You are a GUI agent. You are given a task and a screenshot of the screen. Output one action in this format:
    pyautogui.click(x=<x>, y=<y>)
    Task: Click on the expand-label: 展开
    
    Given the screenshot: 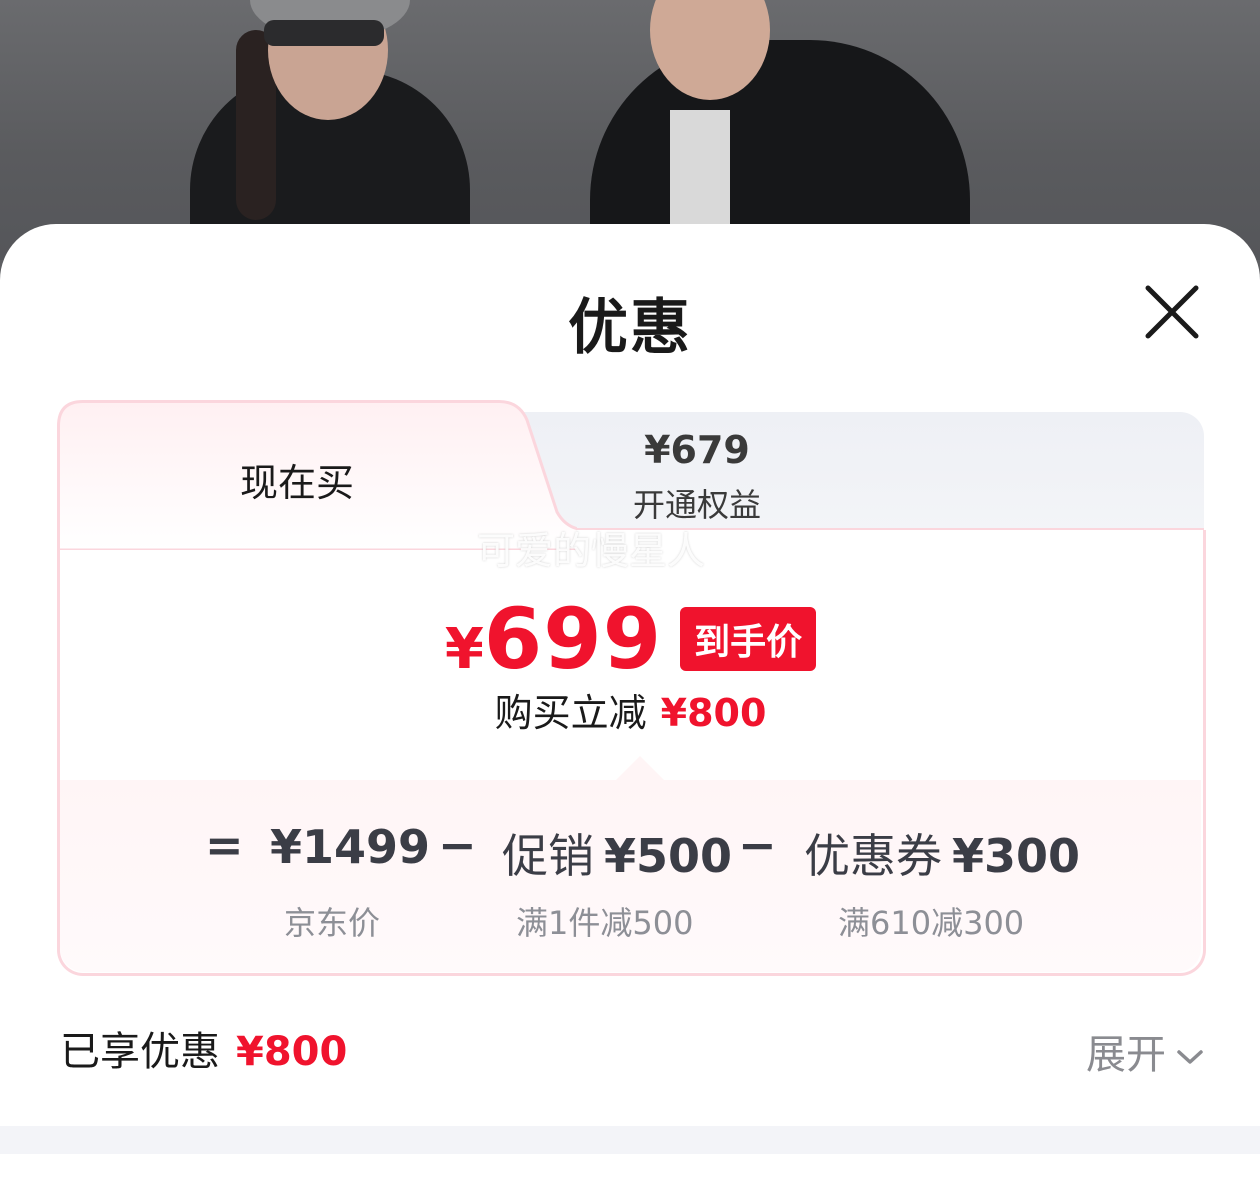 What is the action you would take?
    pyautogui.click(x=1126, y=1055)
    